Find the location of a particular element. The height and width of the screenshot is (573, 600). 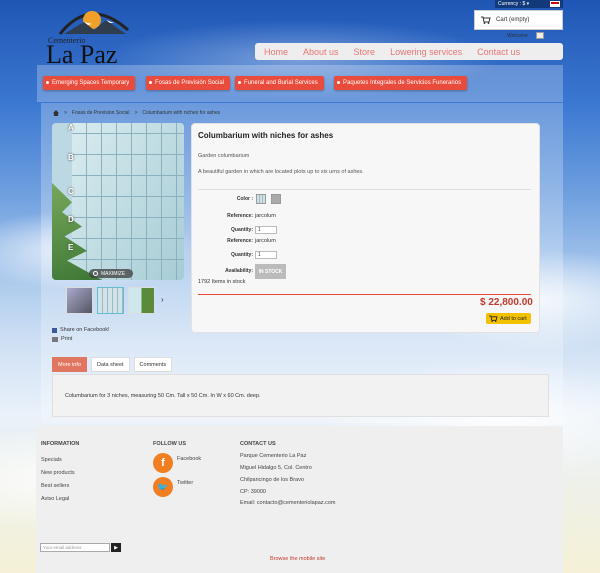

nav-lowering-services: Lowering services is located at coordinates (426, 52).